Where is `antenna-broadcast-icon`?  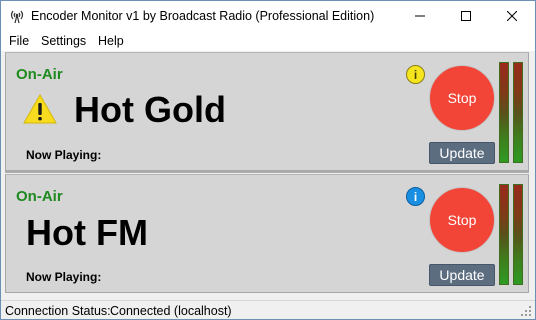
antenna-broadcast-icon is located at coordinates (17, 17).